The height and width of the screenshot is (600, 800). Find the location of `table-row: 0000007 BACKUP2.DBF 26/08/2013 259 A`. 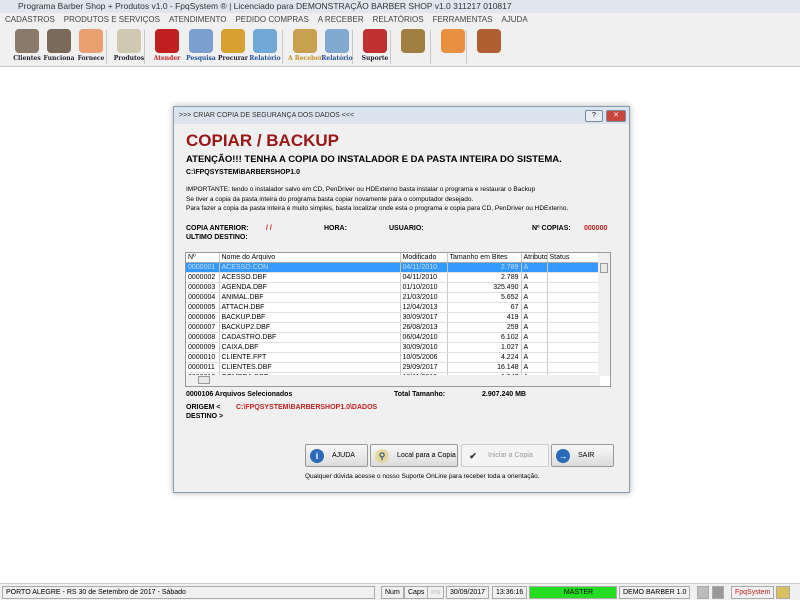

table-row: 0000007 BACKUP2.DBF 26/08/2013 259 A is located at coordinates (393, 328).